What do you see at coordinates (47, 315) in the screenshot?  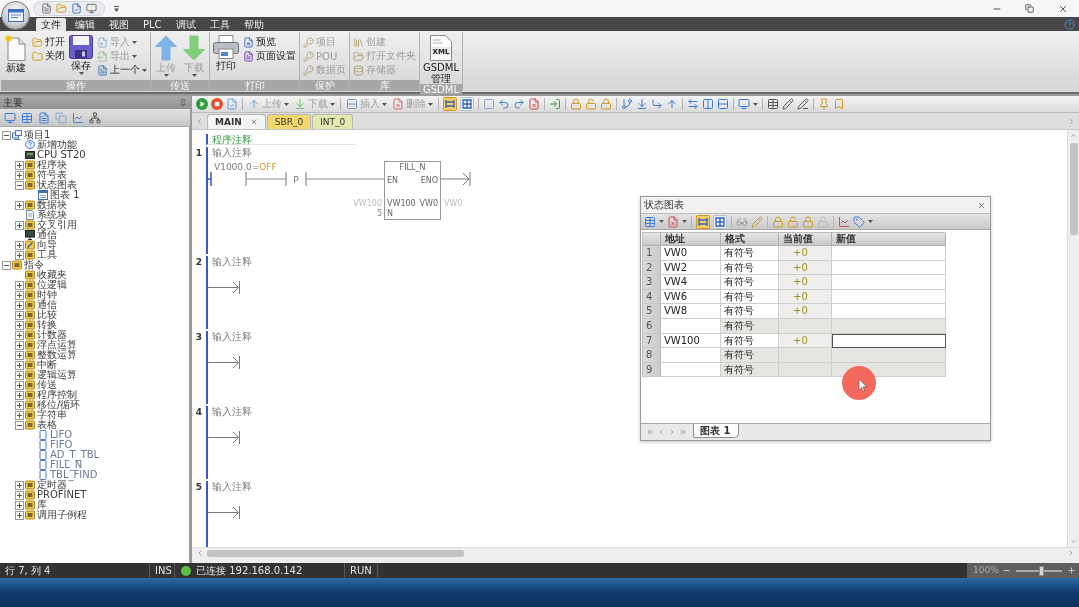 I see `tree-item: 比较` at bounding box center [47, 315].